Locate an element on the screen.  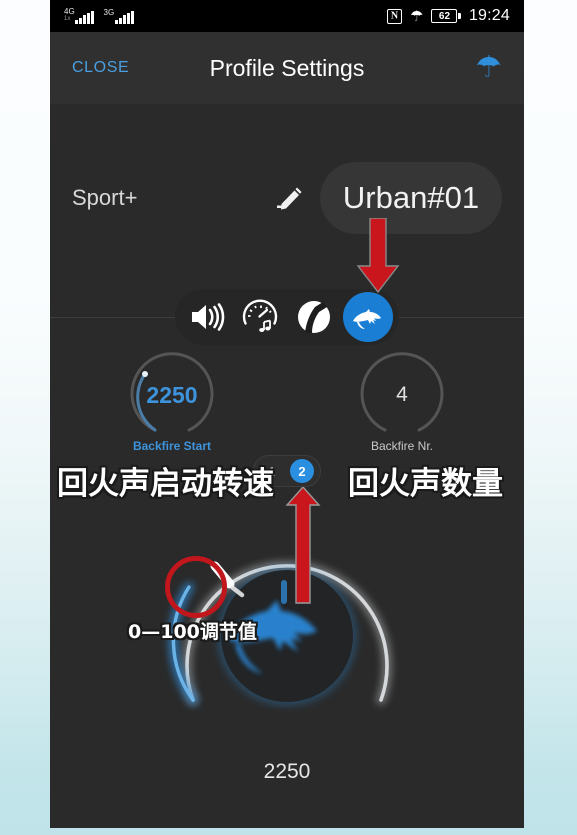
gauge-label-backfire-nr: Backfire Nr. is located at coordinates (401, 446).